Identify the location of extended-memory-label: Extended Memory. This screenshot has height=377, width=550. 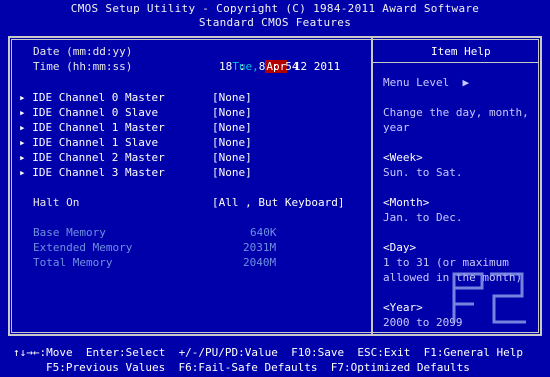
(83, 247).